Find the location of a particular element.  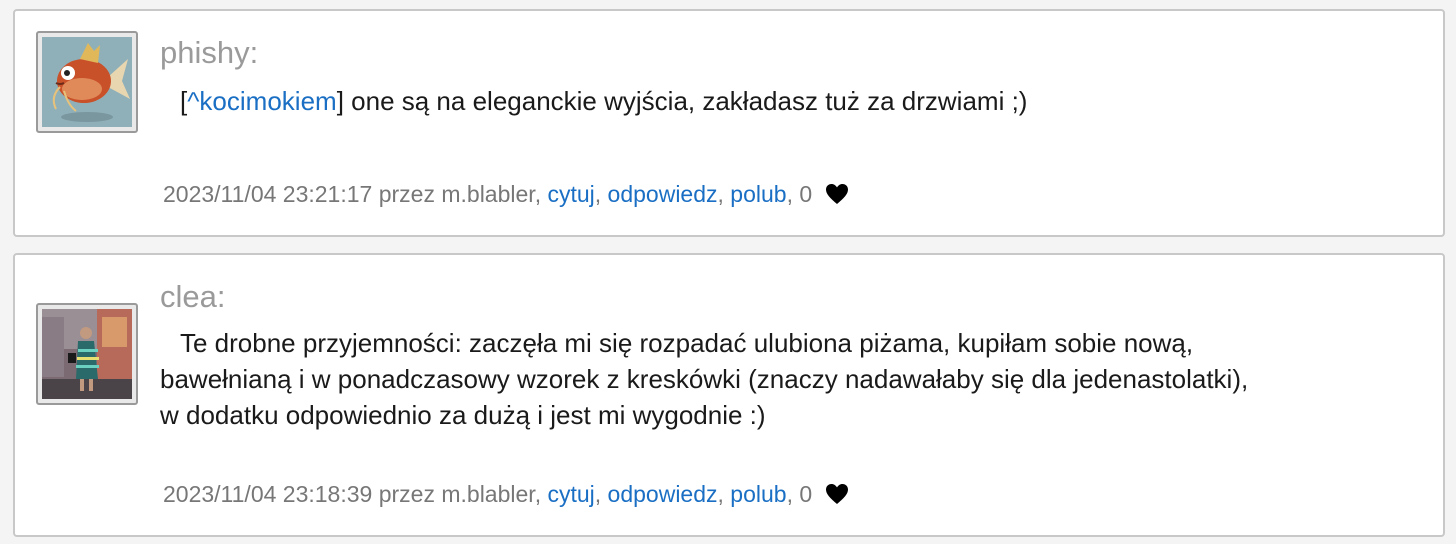

person-photo-avatar-icon is located at coordinates (87, 354).